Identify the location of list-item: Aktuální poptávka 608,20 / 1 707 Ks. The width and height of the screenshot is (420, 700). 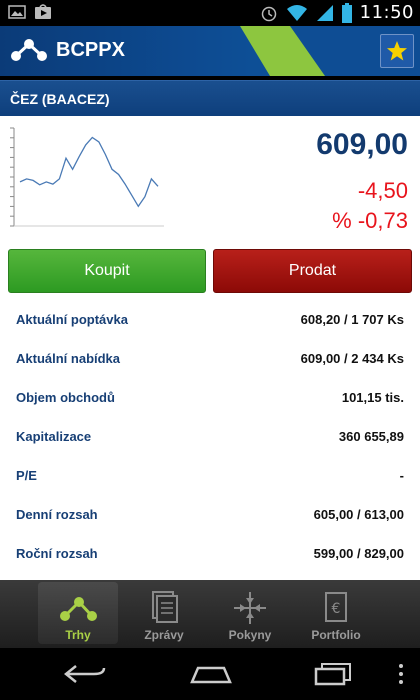
(210, 319).